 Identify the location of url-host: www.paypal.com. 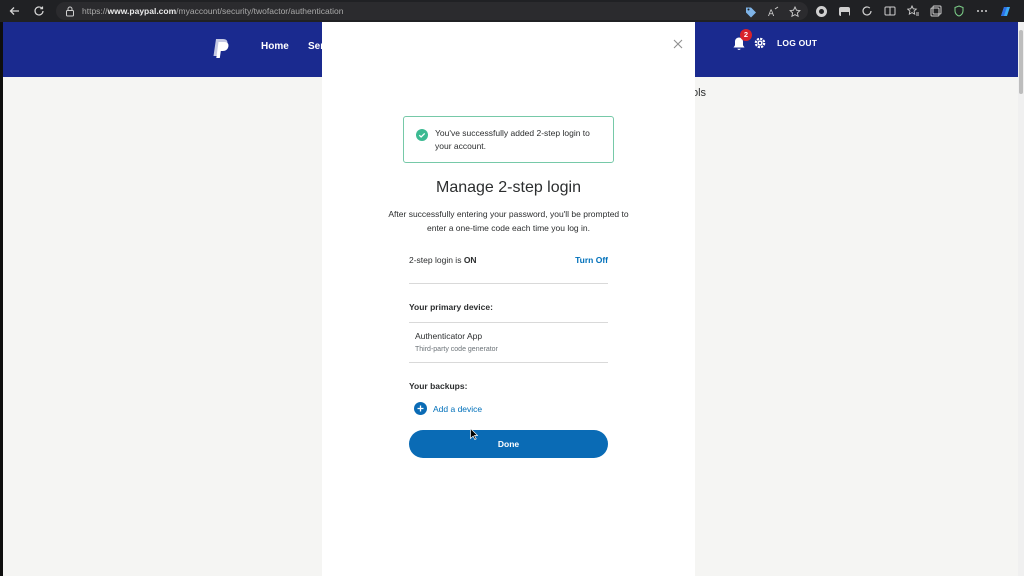
(142, 11).